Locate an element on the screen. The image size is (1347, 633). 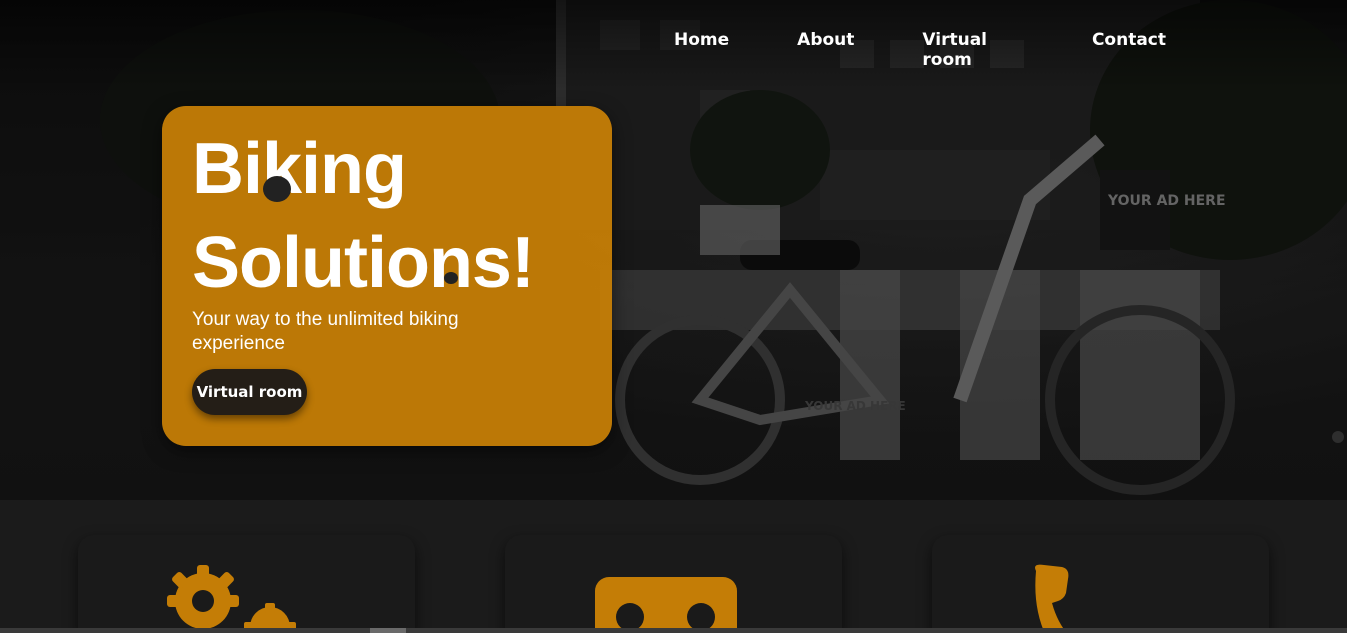
feature-card-contact is located at coordinates (1100, 584).